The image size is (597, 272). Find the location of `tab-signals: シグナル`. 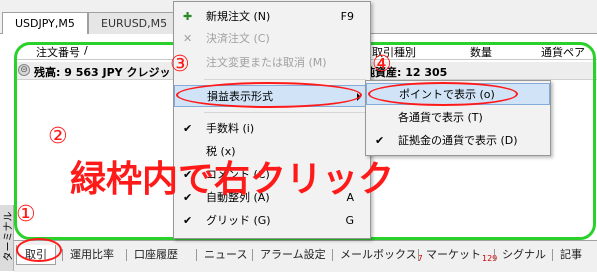

tab-signals: シグナル is located at coordinates (524, 255).